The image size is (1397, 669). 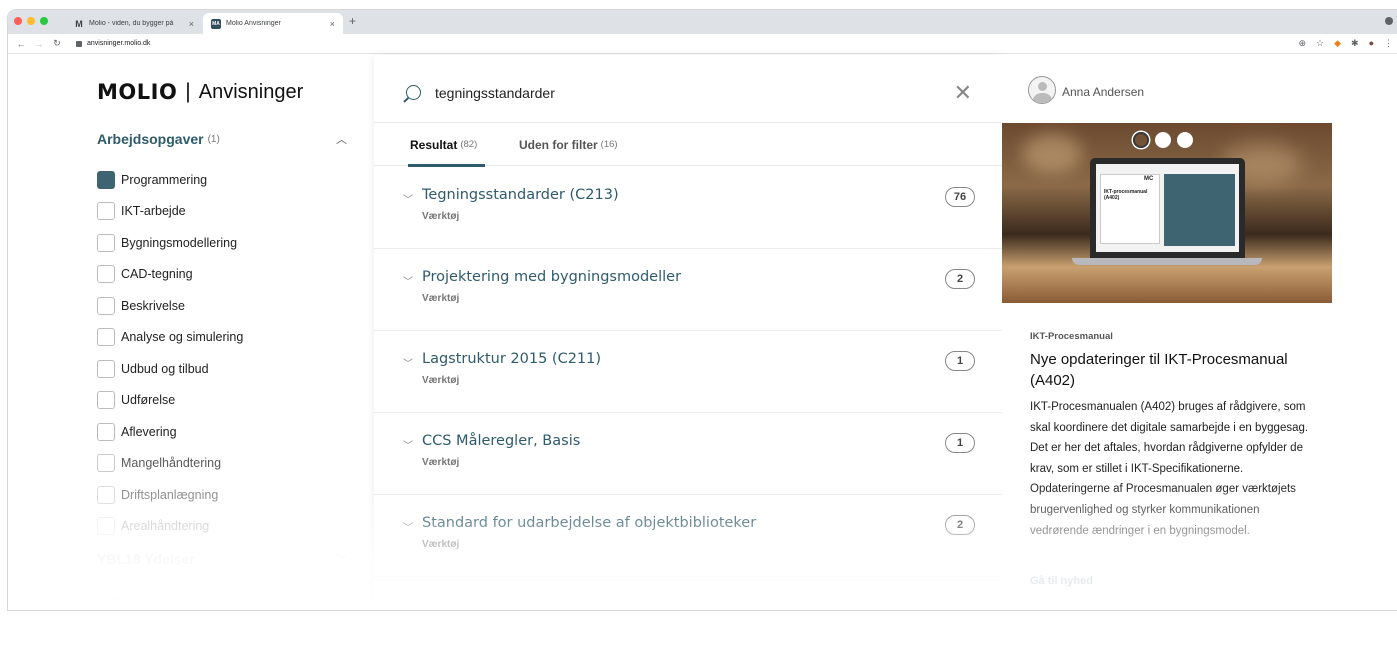 What do you see at coordinates (447, 145) in the screenshot?
I see `tab-resultat: Resultat (82)` at bounding box center [447, 145].